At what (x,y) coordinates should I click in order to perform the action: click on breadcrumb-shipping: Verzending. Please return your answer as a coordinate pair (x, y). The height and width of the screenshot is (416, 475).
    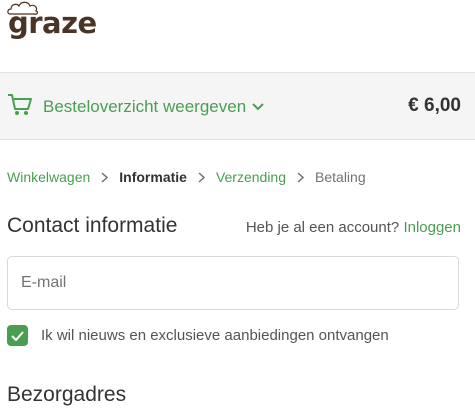
    Looking at the image, I should click on (251, 177).